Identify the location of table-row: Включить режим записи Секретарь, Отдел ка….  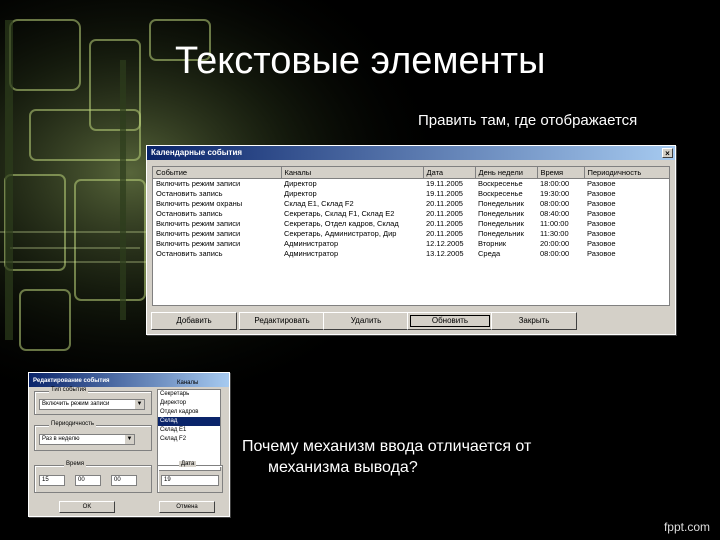
(411, 224).